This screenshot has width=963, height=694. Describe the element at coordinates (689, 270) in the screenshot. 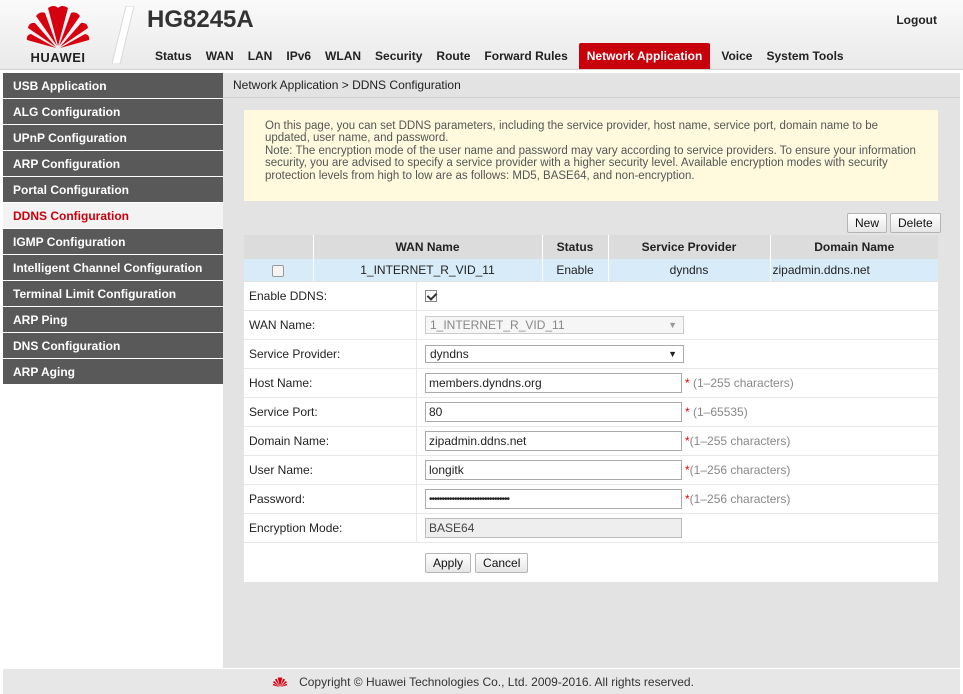

I see `cell-provider: dyndns` at that location.